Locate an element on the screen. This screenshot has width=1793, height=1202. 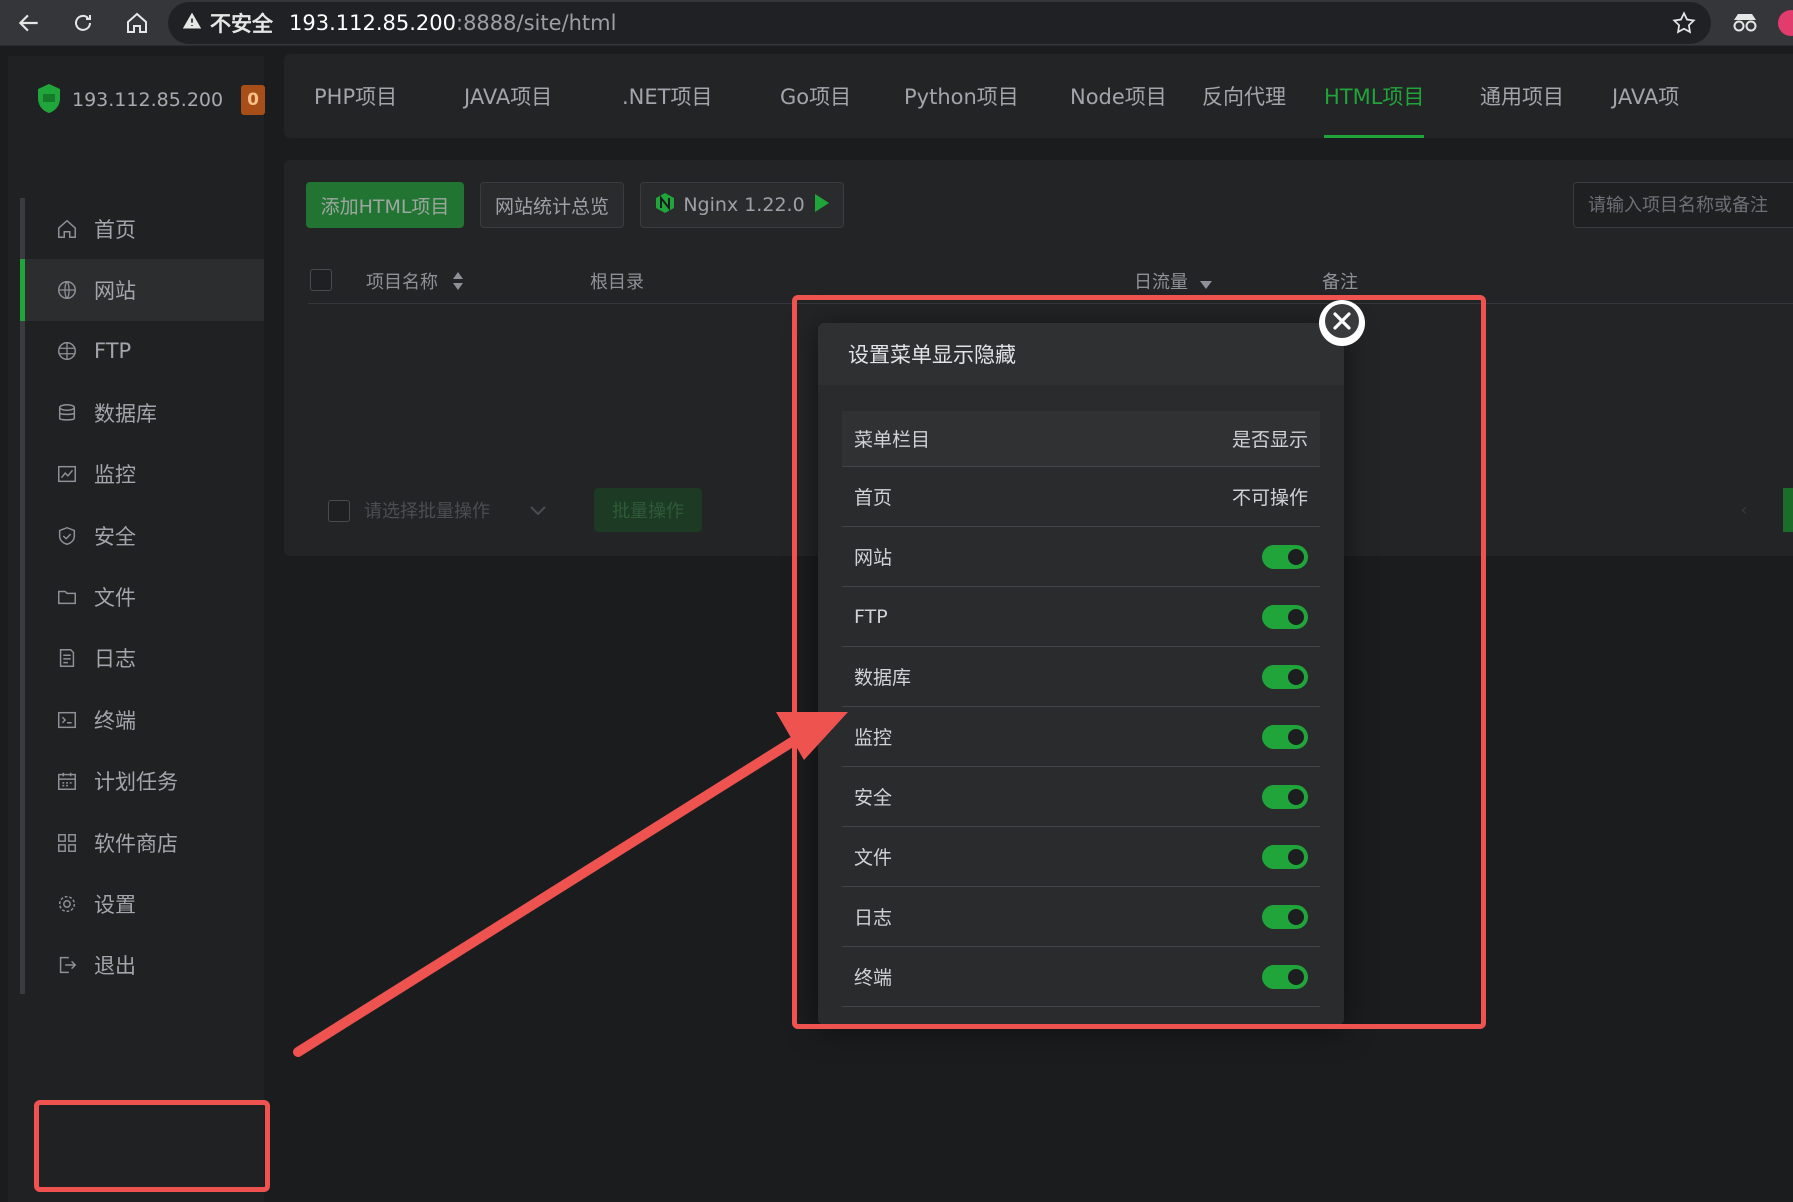
annotation-arrow is located at coordinates (570, 884).